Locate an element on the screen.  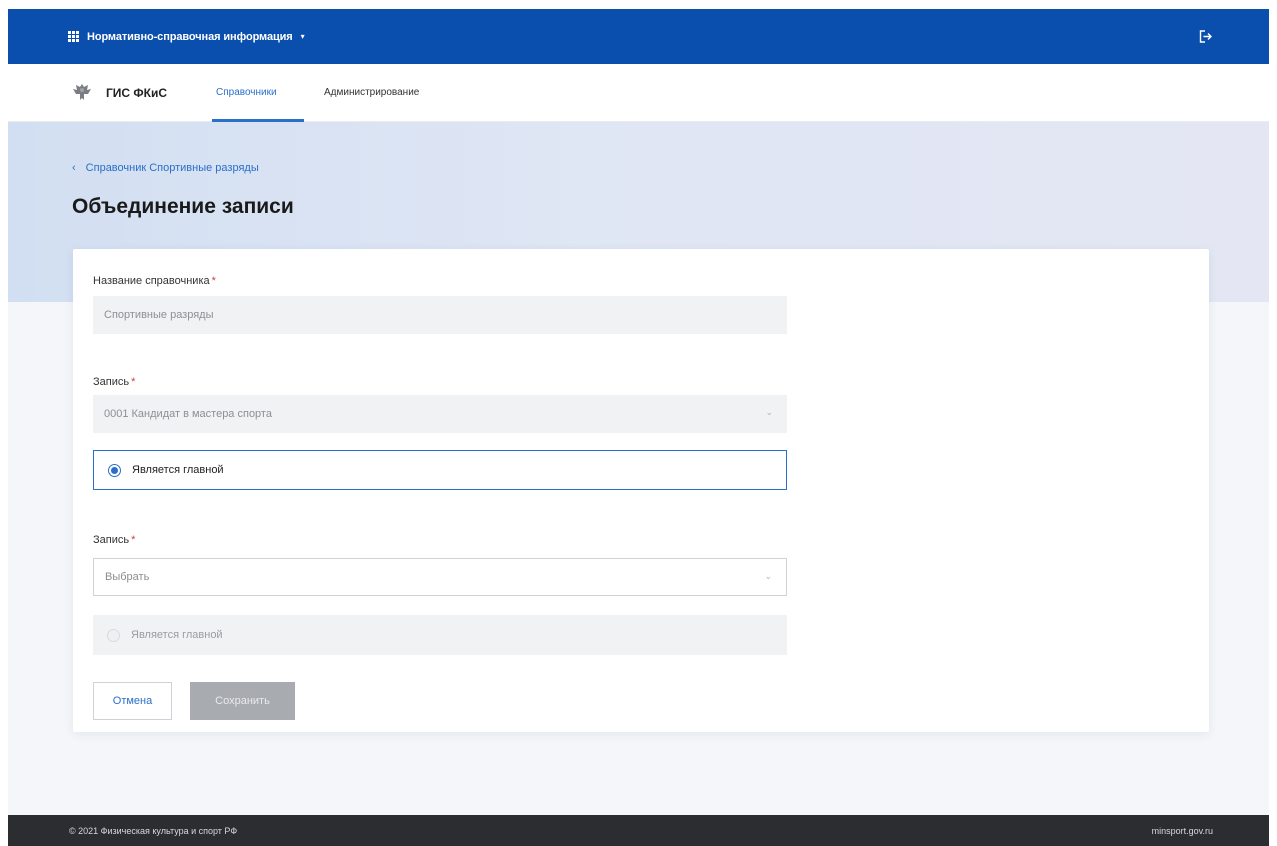
record2-select: Выбрать ⌄ is located at coordinates (440, 577).